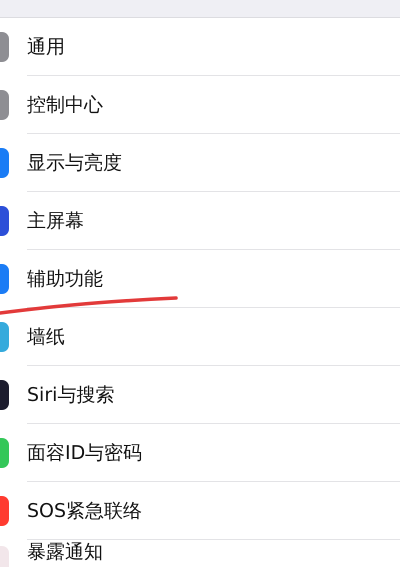 Image resolution: width=400 pixels, height=567 pixels. I want to click on settings-item: 面容ID与密码, so click(84, 452).